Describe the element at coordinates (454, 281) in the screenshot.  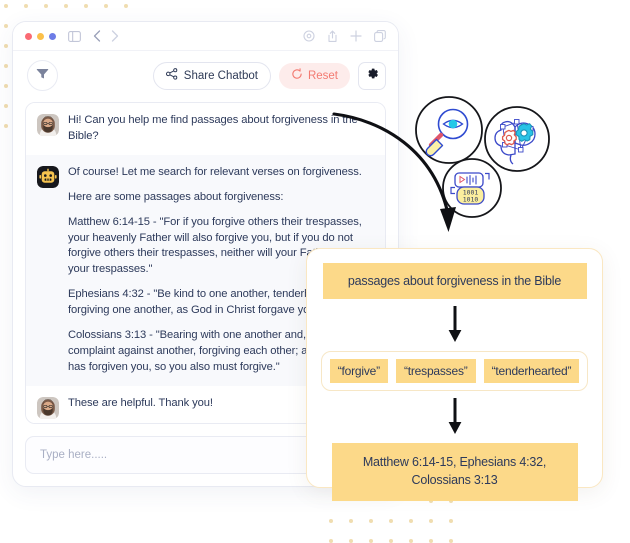
I see `flow-query-chip: passages about forgiveness in the Bible` at that location.